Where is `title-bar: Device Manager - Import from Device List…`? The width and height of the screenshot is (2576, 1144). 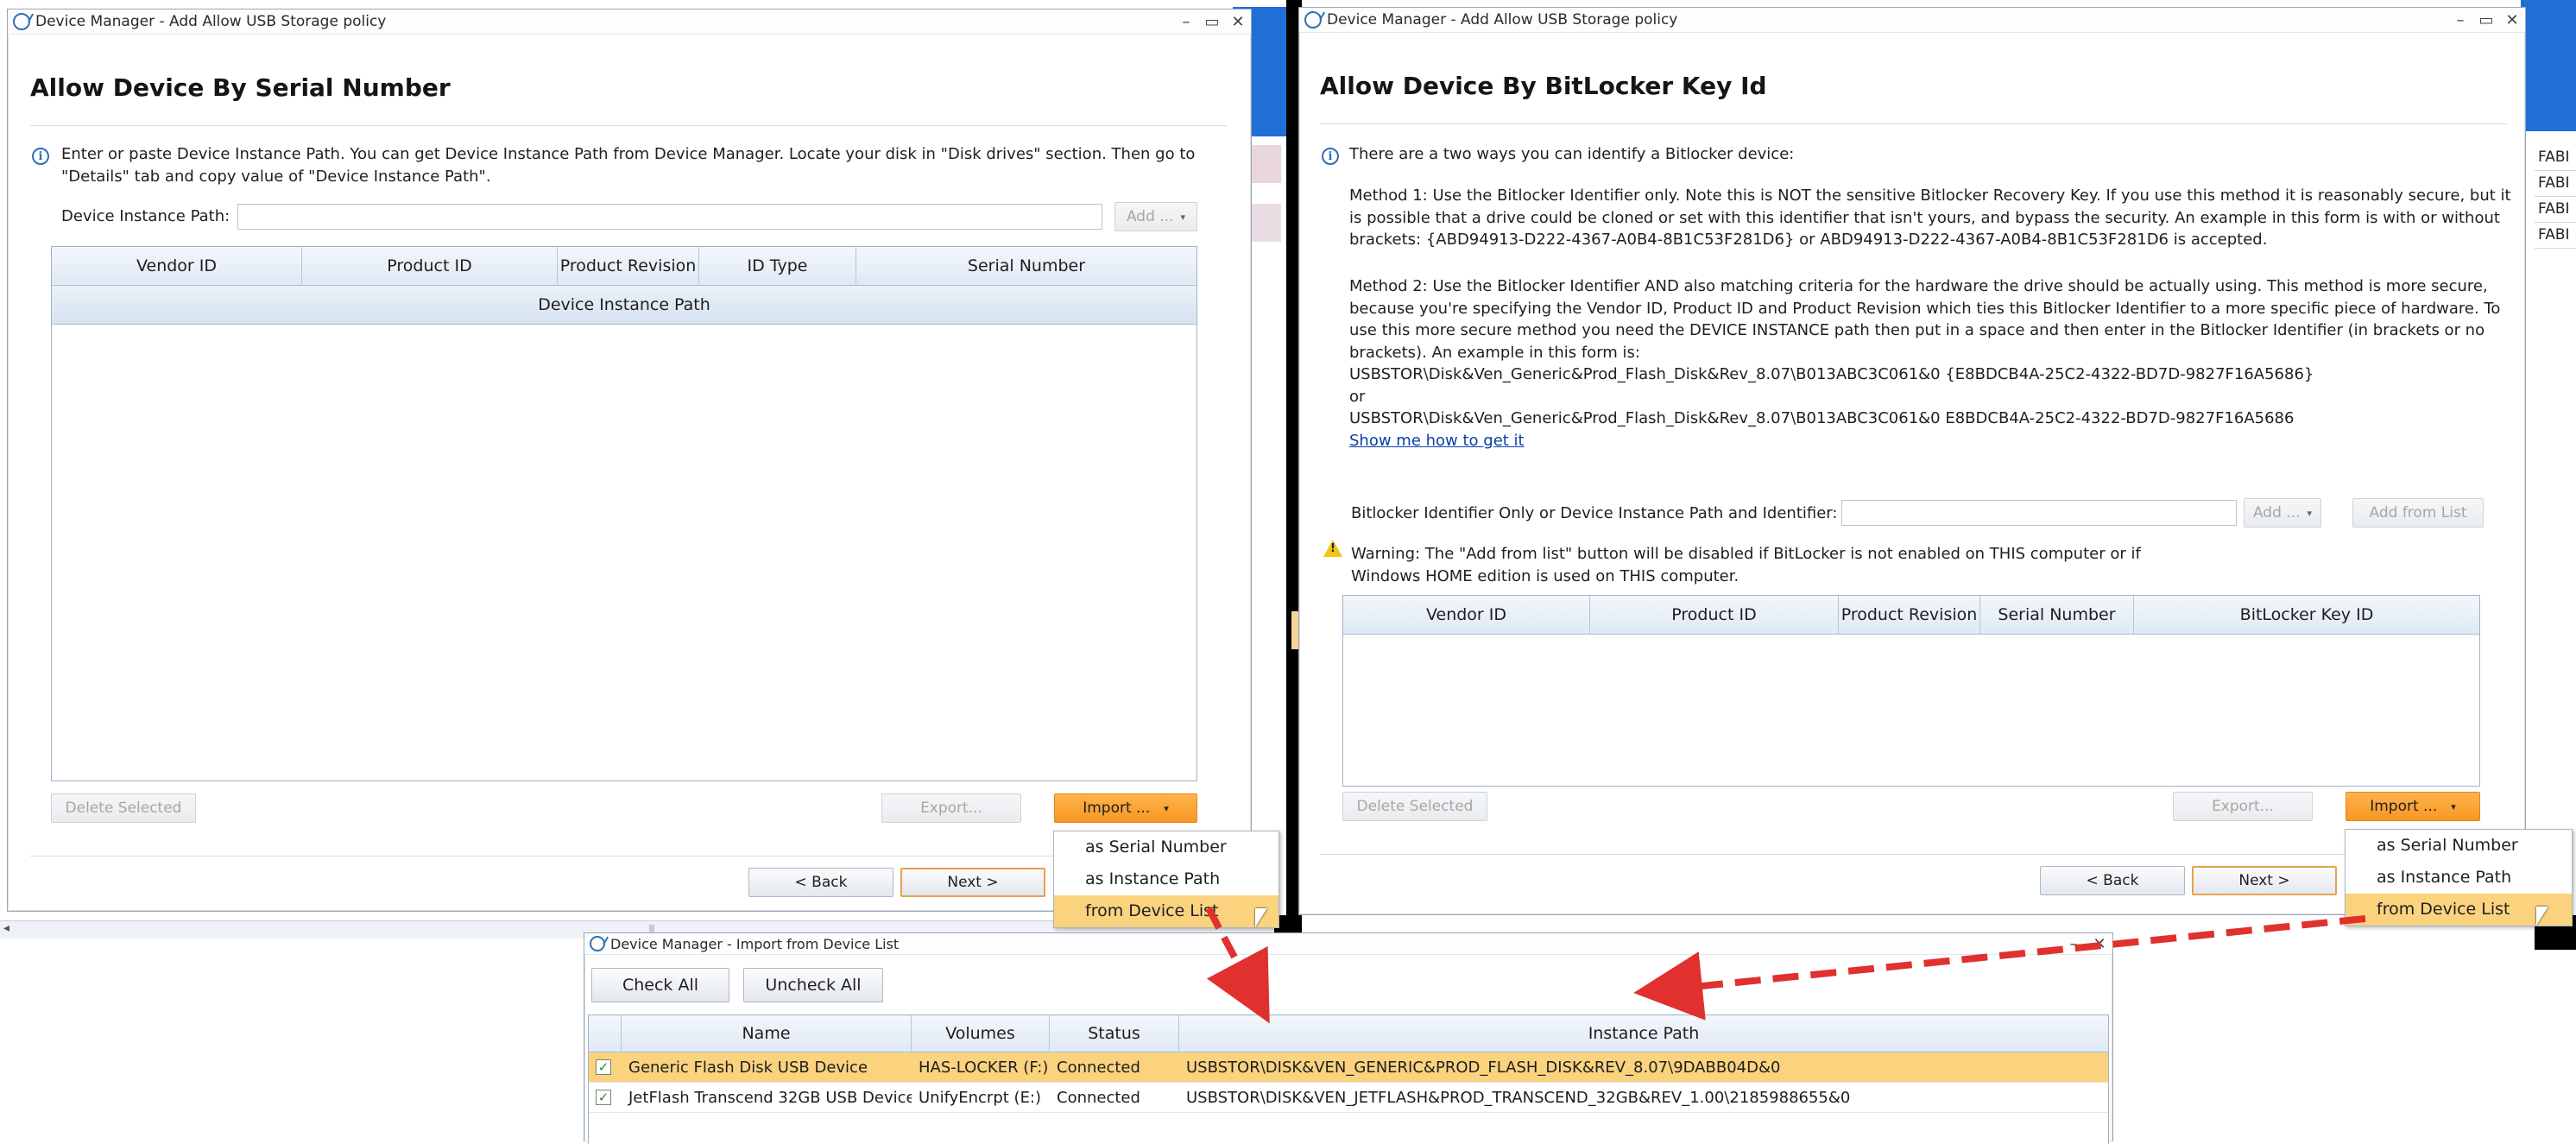
title-bar: Device Manager - Import from Device List… is located at coordinates (1348, 944).